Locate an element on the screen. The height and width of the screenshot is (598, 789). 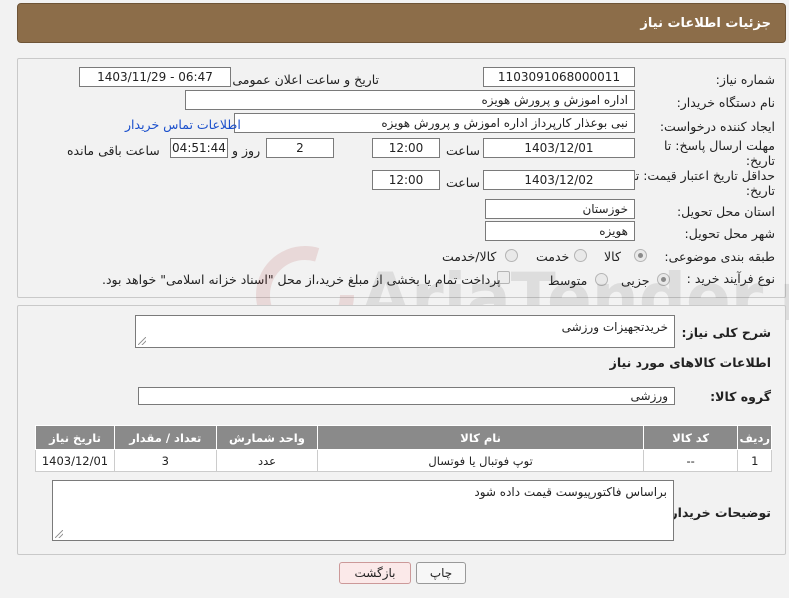
need-number-field: 1103091068000011 is located at coordinates (559, 77).